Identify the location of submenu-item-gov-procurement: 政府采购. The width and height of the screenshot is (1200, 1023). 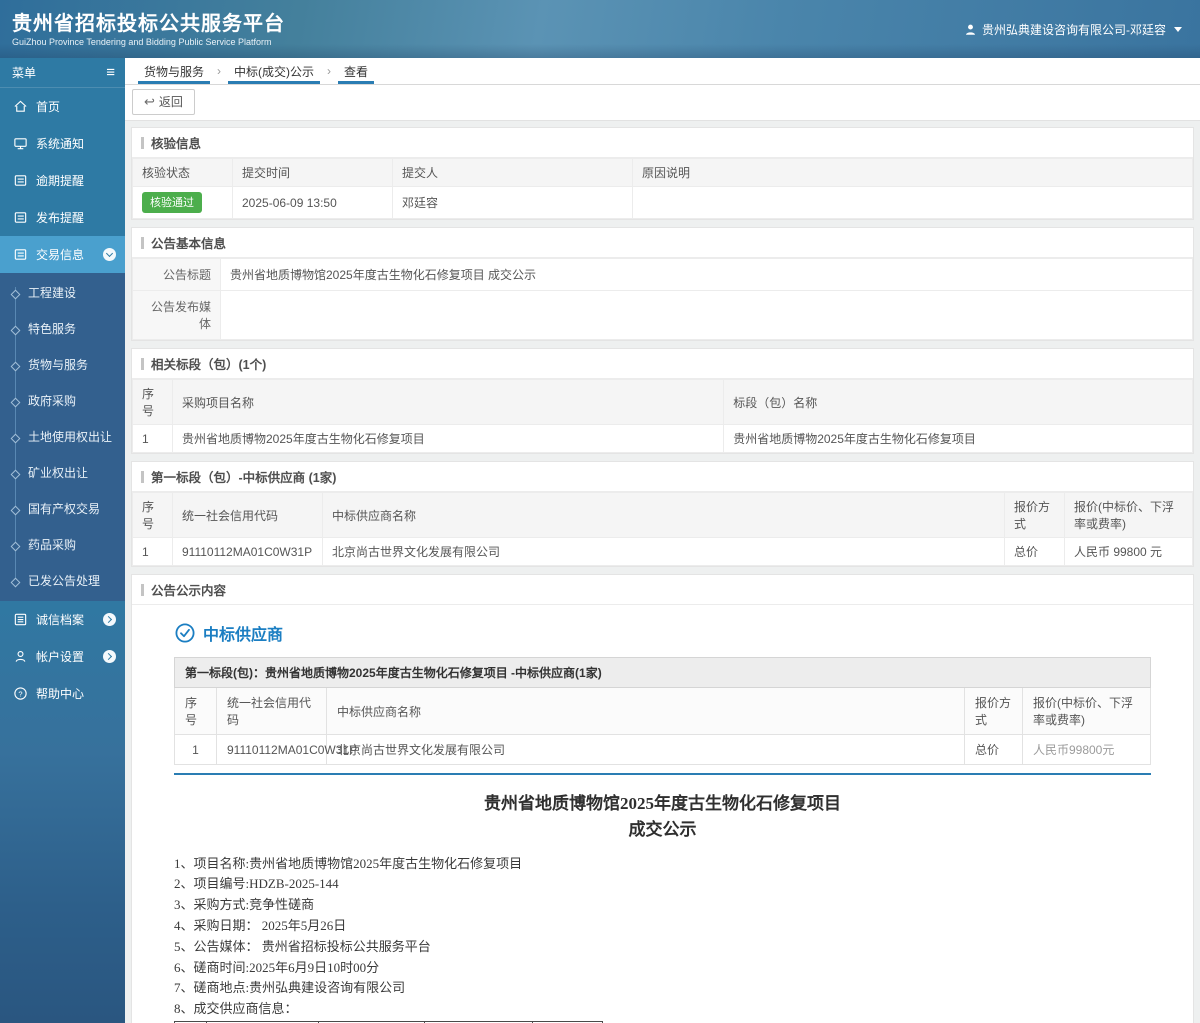
(62, 401).